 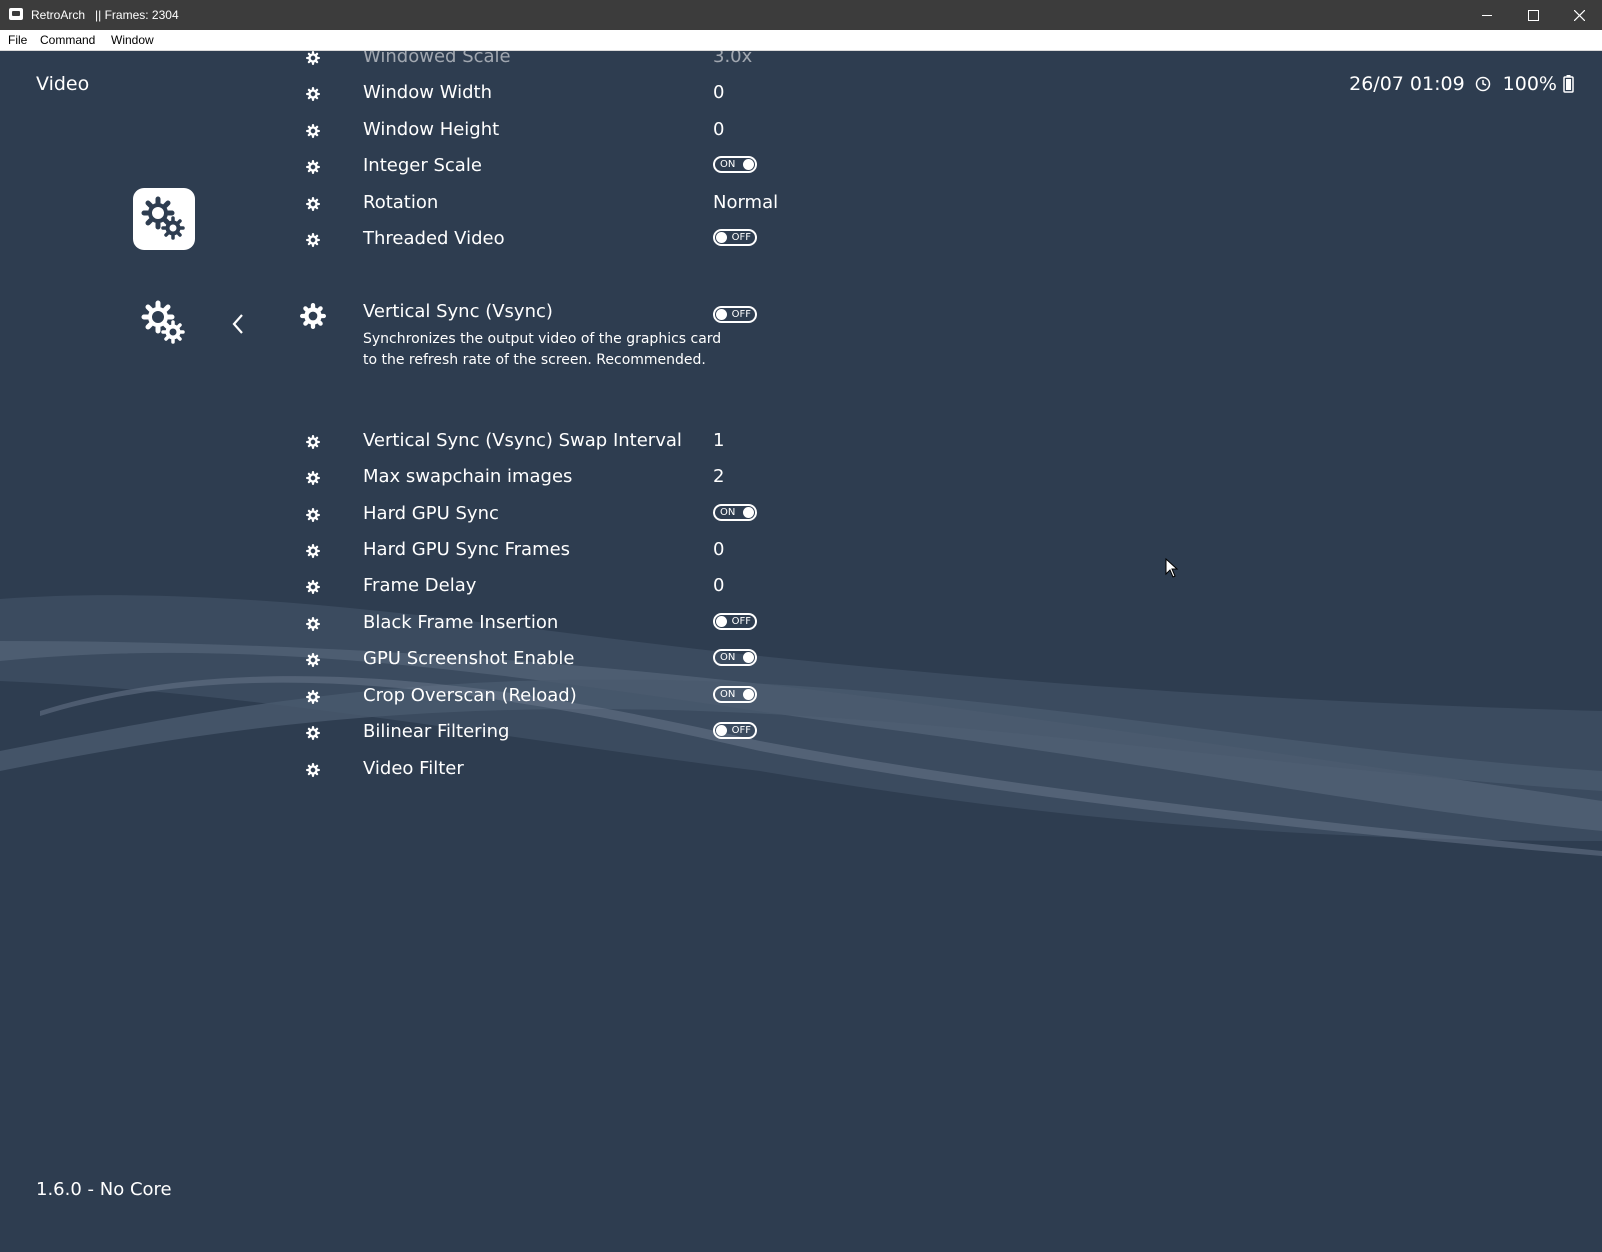 What do you see at coordinates (450, 732) in the screenshot?
I see `setting-row: Bilinear Filtering OFF` at bounding box center [450, 732].